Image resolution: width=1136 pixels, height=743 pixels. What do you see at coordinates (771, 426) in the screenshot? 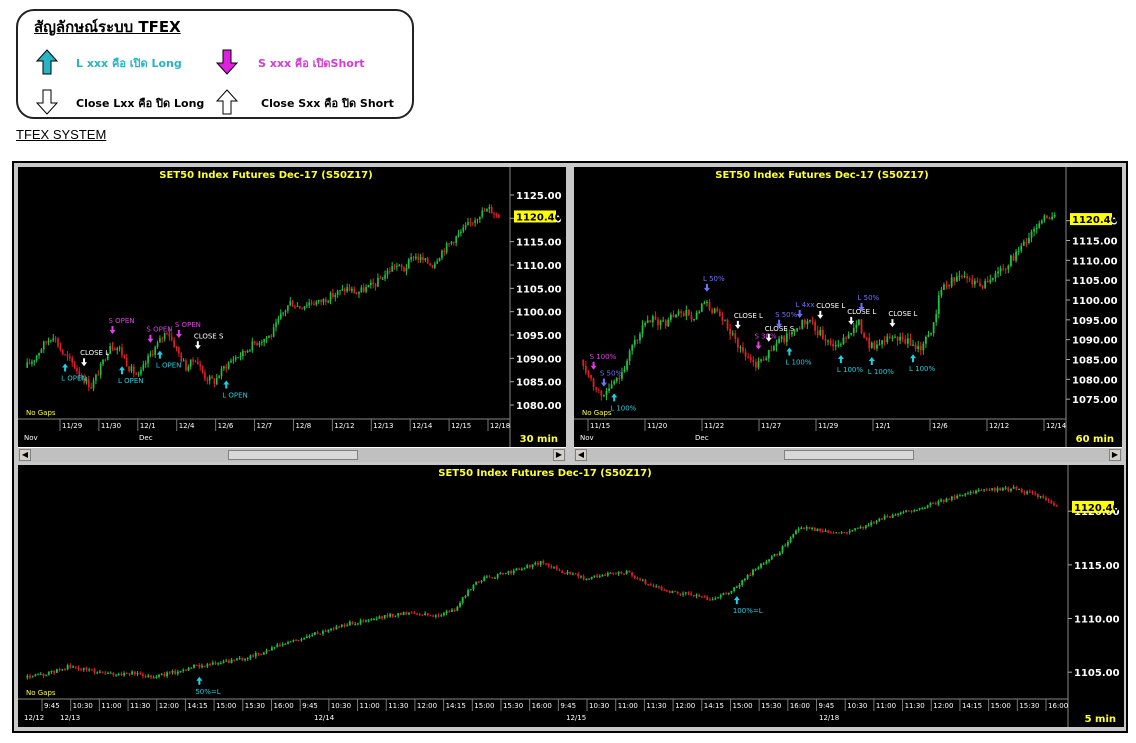
I see `x-tick-label: 11/27` at bounding box center [771, 426].